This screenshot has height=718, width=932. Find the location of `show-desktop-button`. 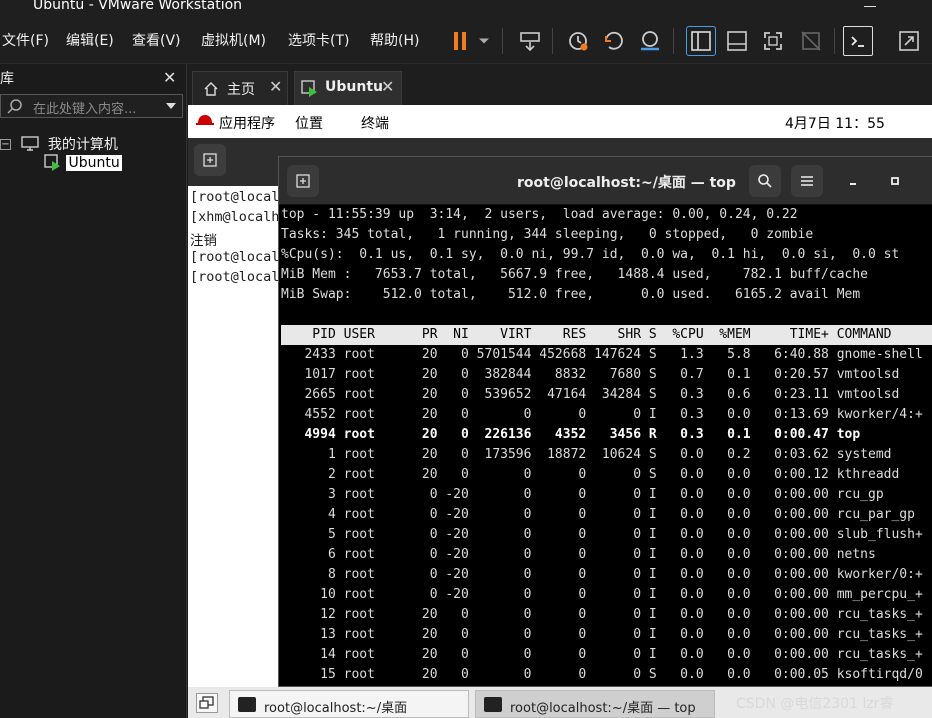

show-desktop-button is located at coordinates (207, 703).